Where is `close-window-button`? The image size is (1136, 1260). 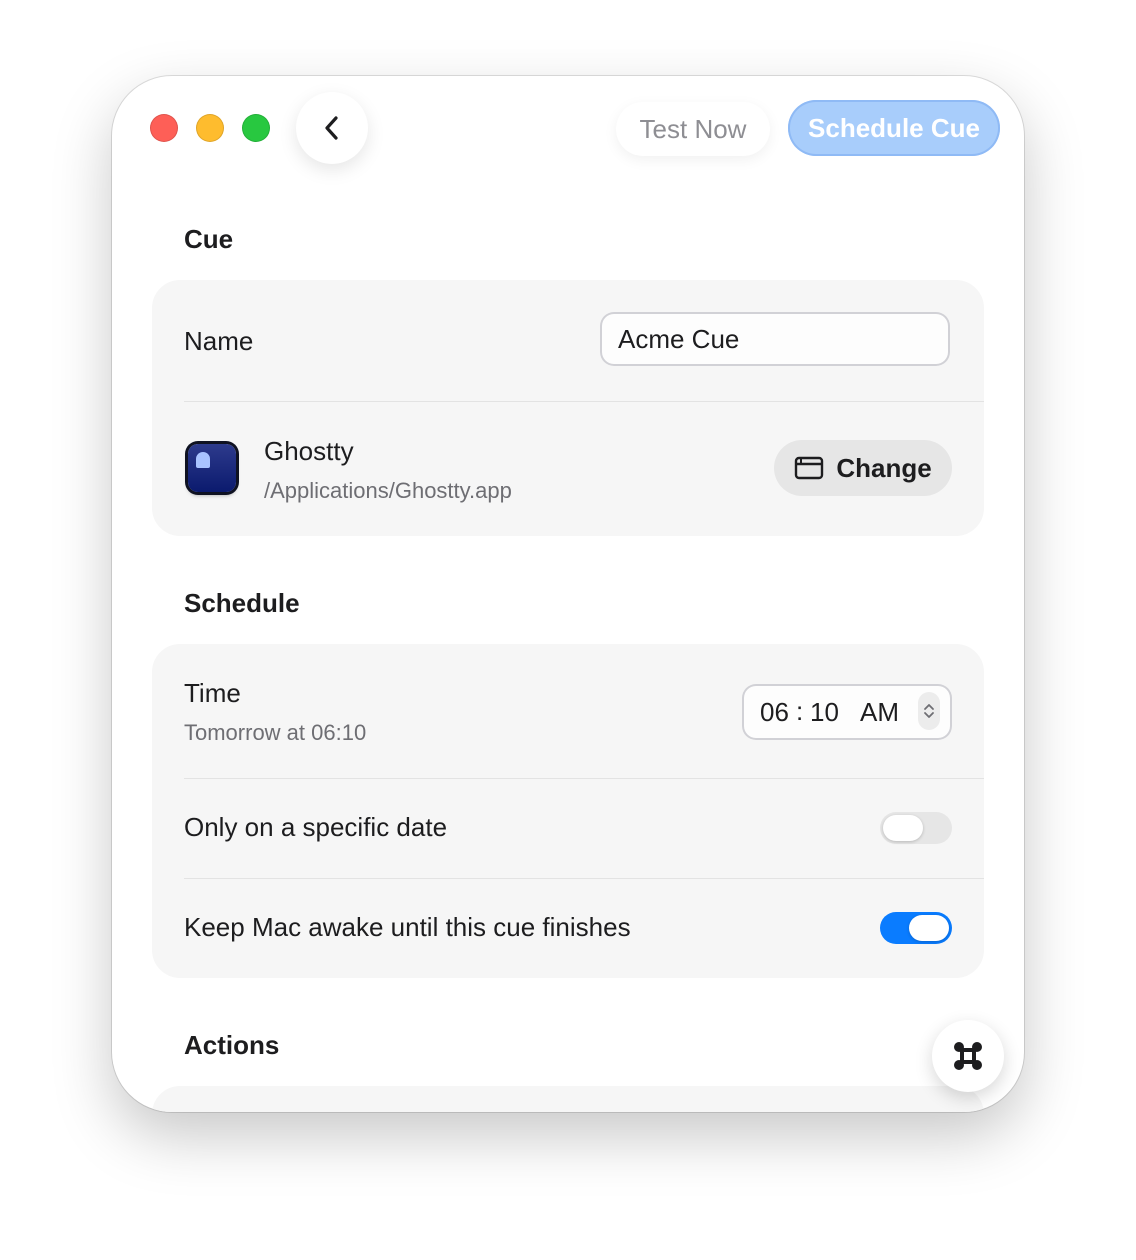
close-window-button is located at coordinates (164, 128).